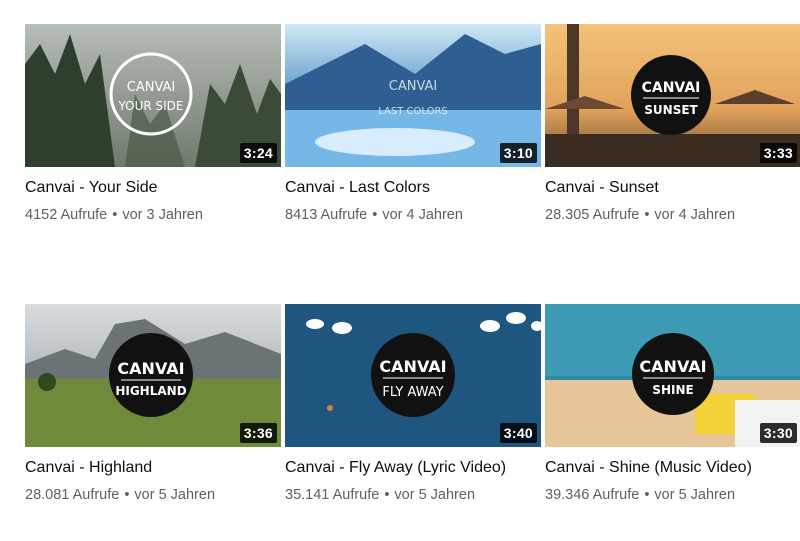 Image resolution: width=800 pixels, height=541 pixels. I want to click on view-count: 4152 Aufrufe, so click(66, 215).